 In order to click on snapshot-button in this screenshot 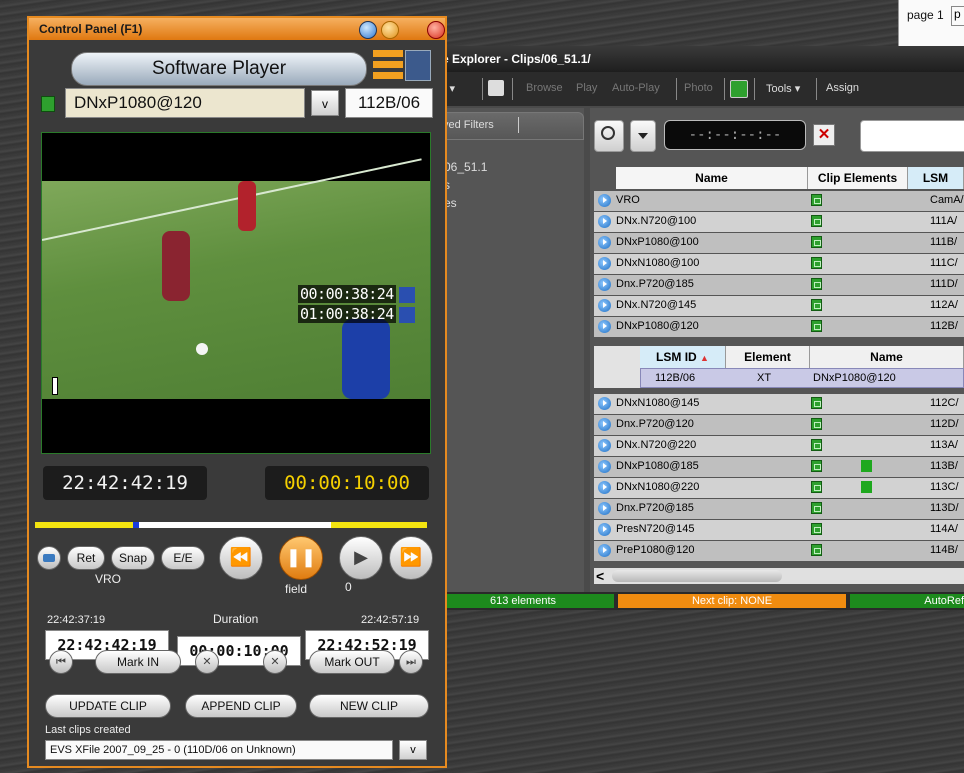, I will do `click(49, 558)`.